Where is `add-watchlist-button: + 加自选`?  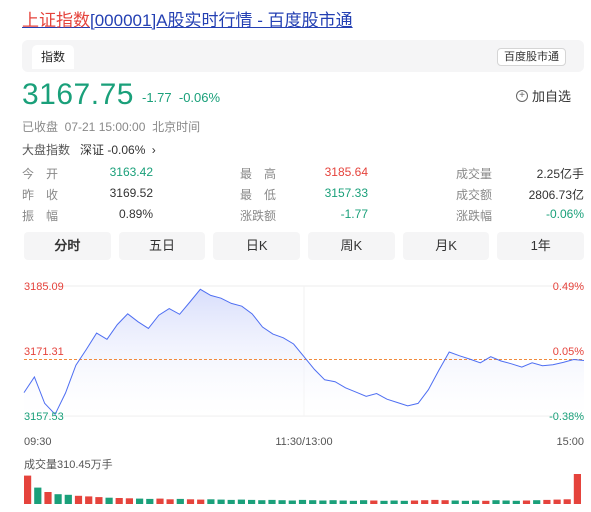
add-watchlist-button: + 加自选 is located at coordinates (543, 95).